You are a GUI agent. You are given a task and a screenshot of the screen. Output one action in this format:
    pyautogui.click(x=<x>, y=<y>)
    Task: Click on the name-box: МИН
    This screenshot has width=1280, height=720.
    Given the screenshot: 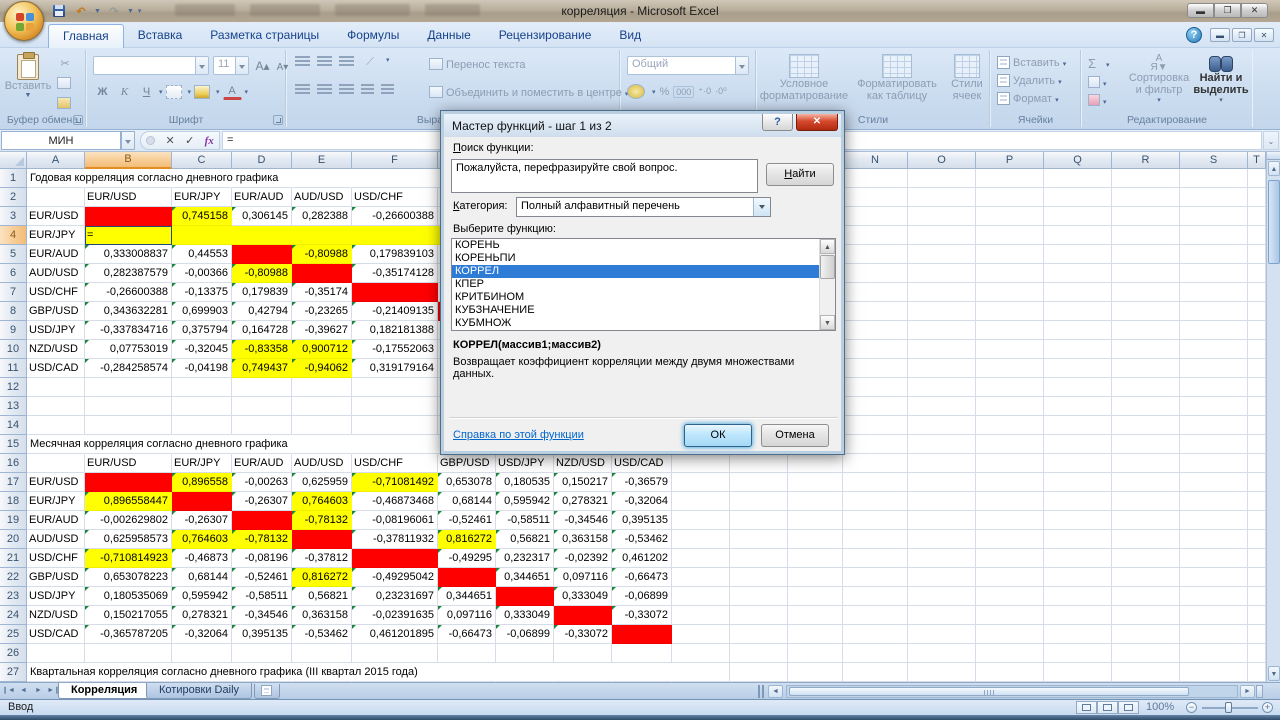 What is the action you would take?
    pyautogui.click(x=61, y=140)
    